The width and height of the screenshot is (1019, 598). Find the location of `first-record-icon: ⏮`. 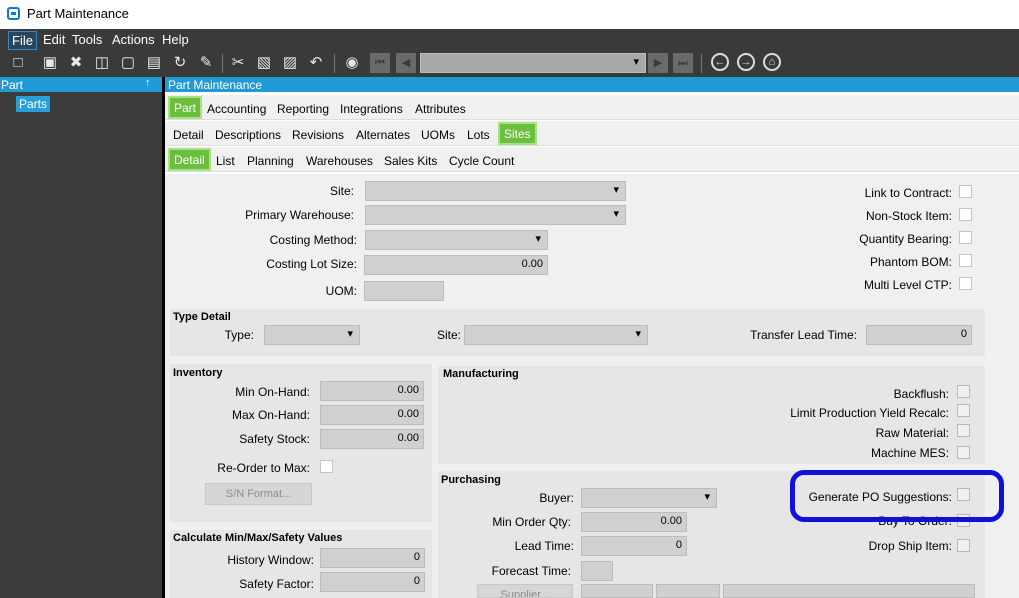

first-record-icon: ⏮ is located at coordinates (380, 63).